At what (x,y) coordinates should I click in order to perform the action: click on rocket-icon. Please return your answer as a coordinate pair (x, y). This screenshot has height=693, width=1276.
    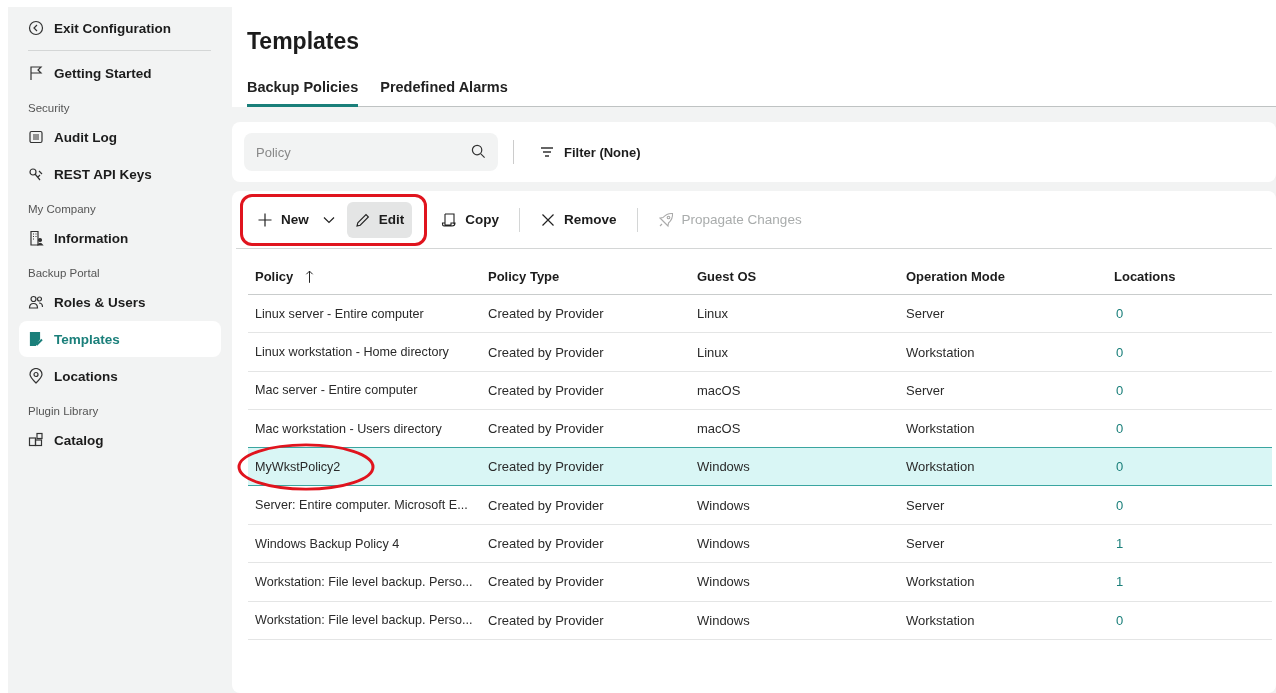
    Looking at the image, I should click on (665, 219).